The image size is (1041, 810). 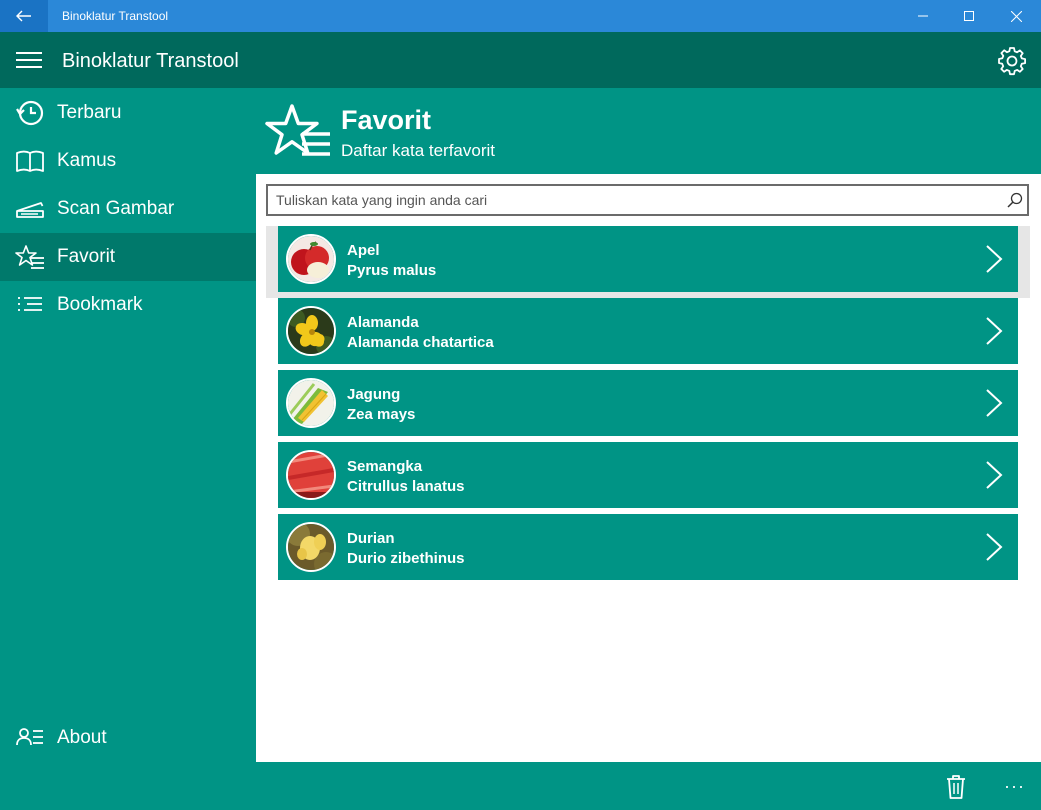 I want to click on search-box, so click(x=647, y=200).